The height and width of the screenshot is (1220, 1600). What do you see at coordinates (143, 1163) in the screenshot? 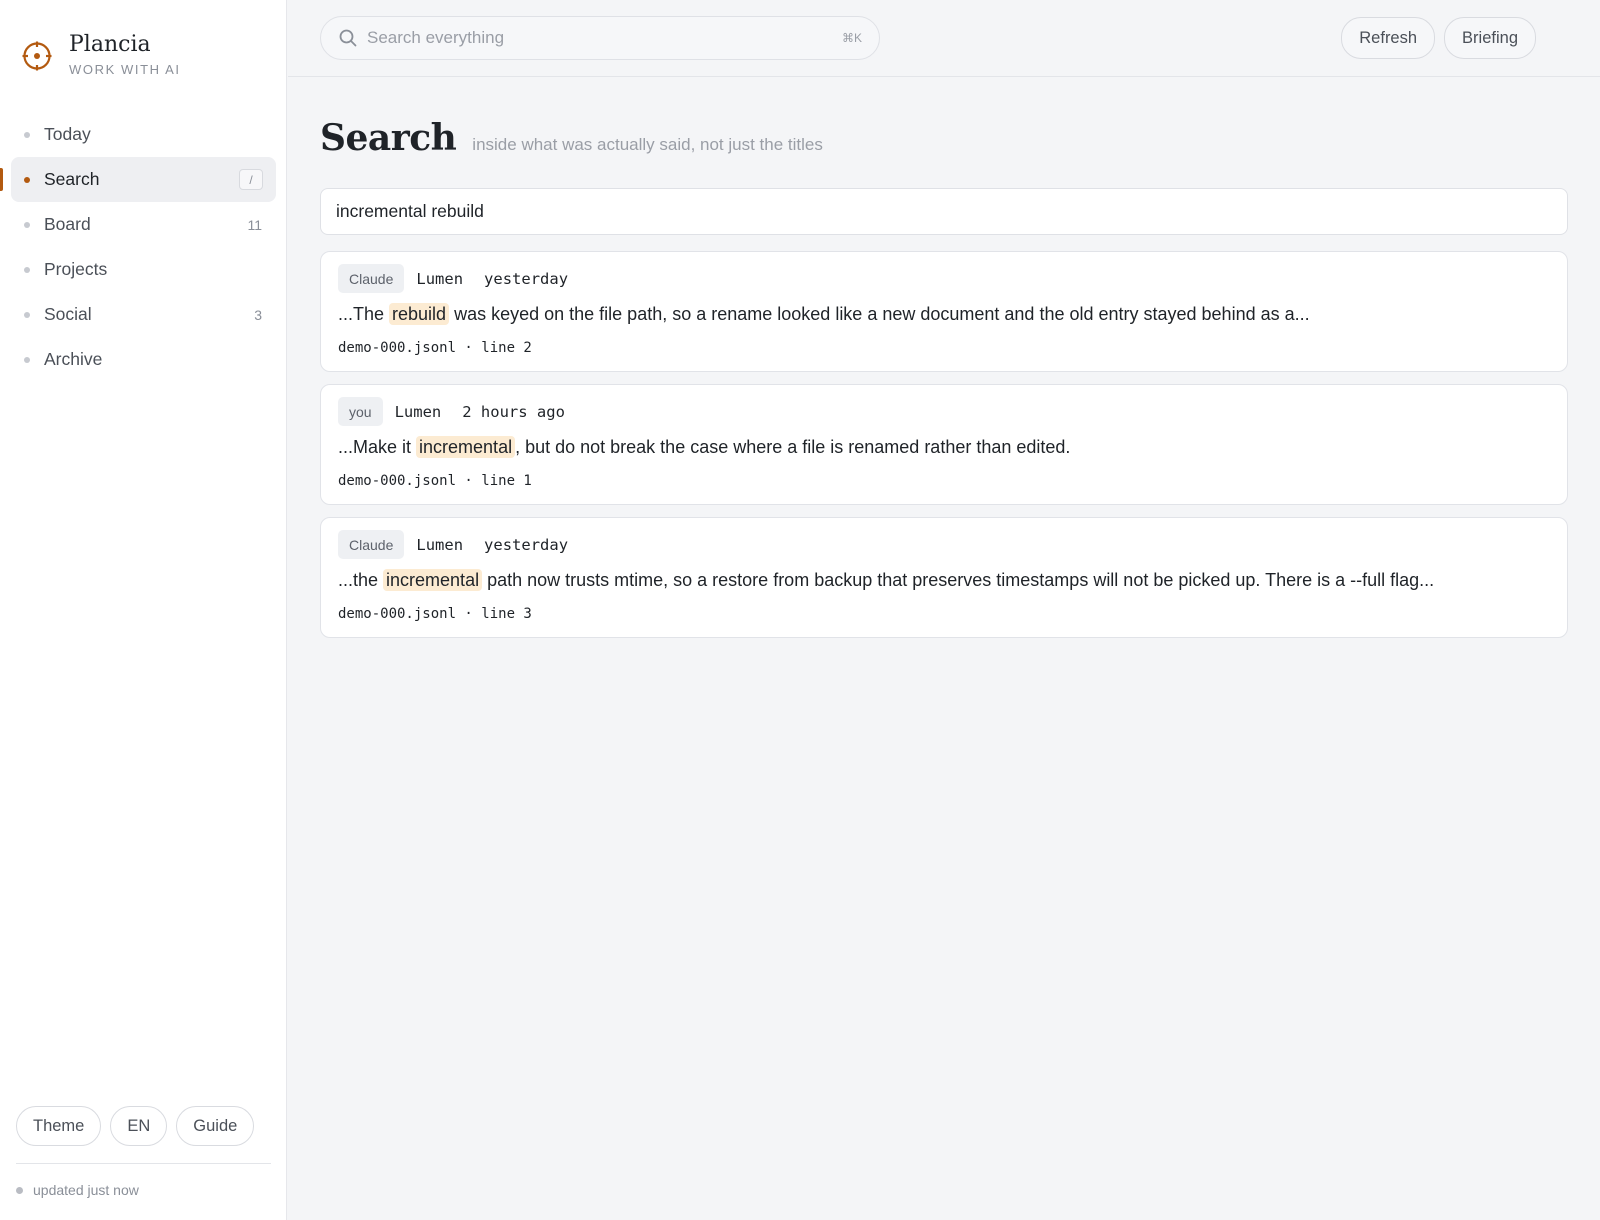
I see `sidebar-footer: Theme EN Guide updated just now` at bounding box center [143, 1163].